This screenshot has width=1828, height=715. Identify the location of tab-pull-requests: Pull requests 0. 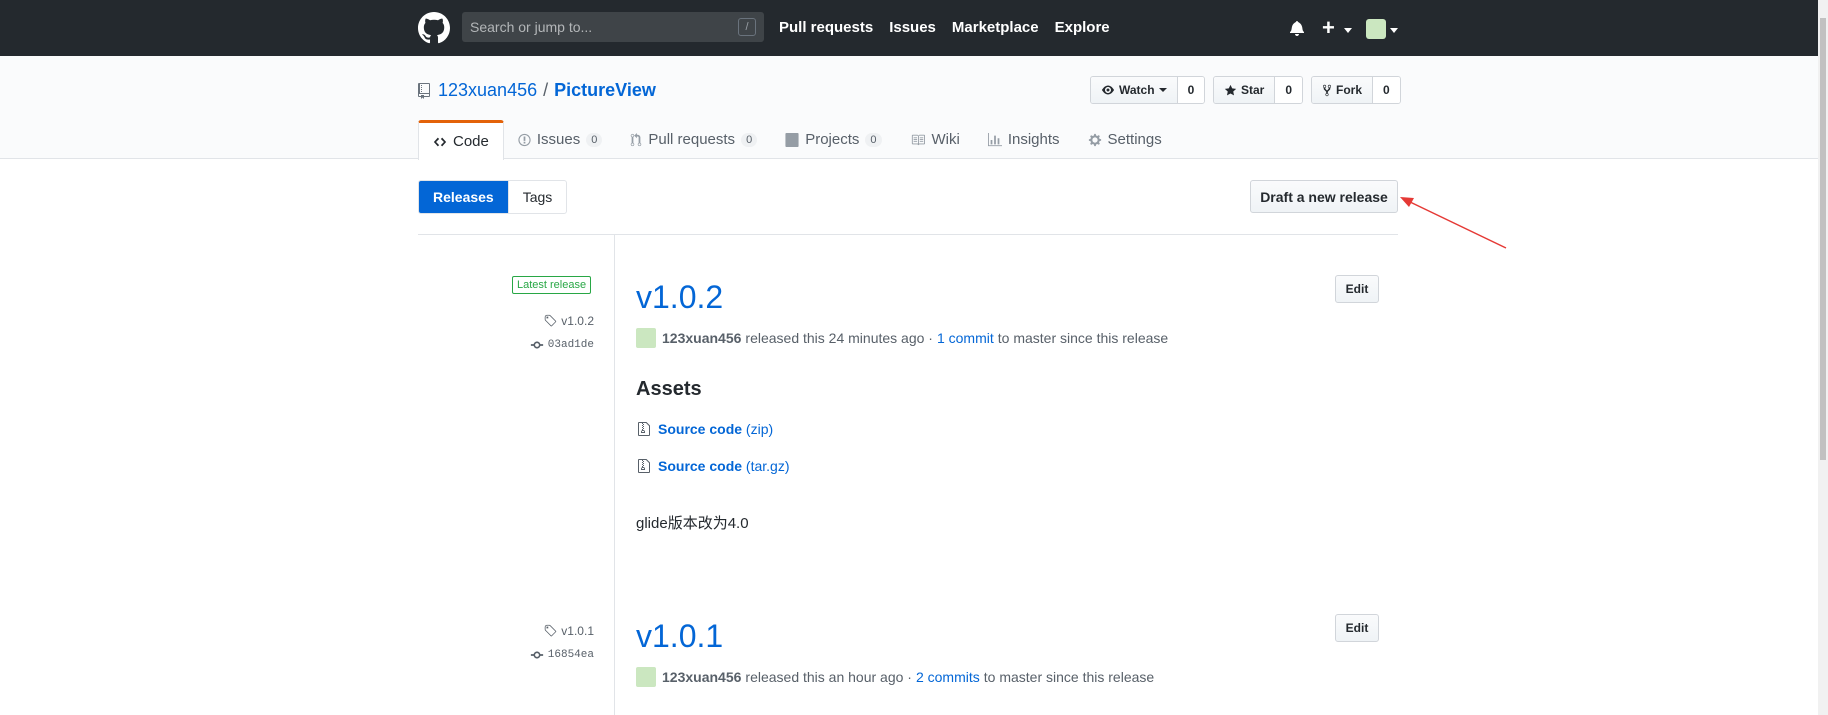
(693, 139).